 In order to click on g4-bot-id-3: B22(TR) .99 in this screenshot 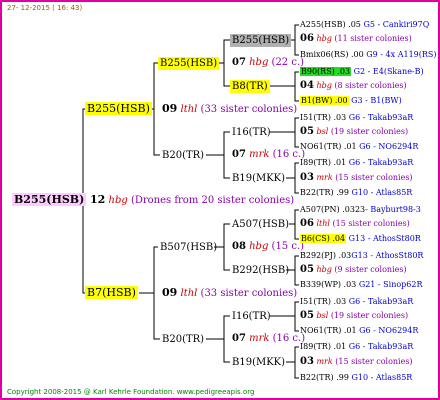, I will do `click(324, 192)`.